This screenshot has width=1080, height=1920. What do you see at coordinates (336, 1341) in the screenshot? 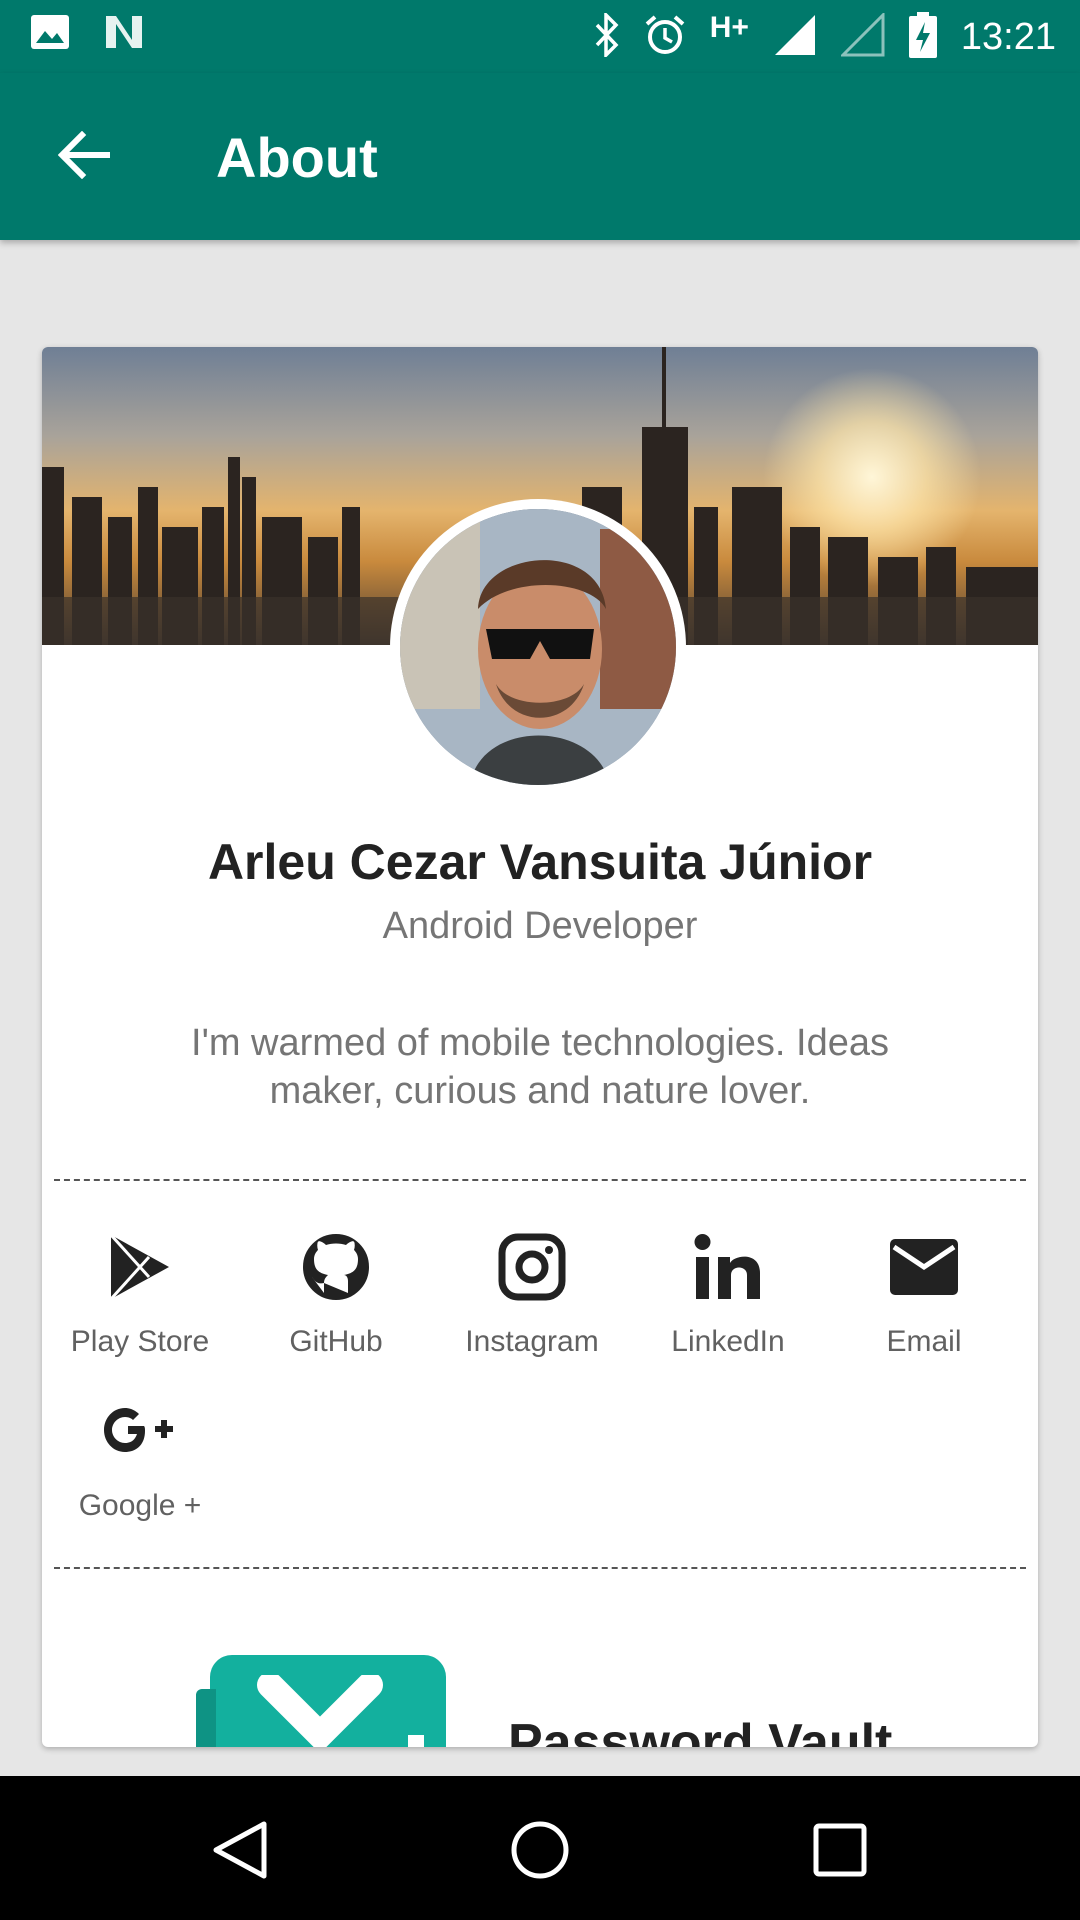
I see `link-label: GitHub` at bounding box center [336, 1341].